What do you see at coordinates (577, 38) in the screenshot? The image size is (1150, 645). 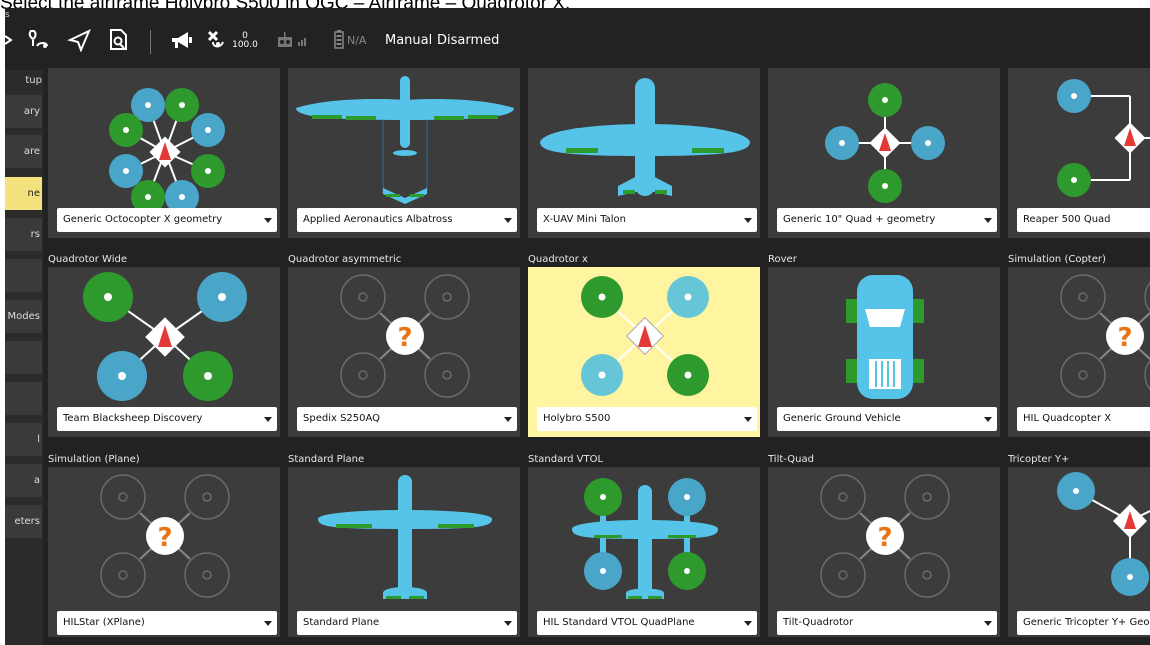 I see `top-toolbar: s 0 100.0 N/A Manual Disarmed` at bounding box center [577, 38].